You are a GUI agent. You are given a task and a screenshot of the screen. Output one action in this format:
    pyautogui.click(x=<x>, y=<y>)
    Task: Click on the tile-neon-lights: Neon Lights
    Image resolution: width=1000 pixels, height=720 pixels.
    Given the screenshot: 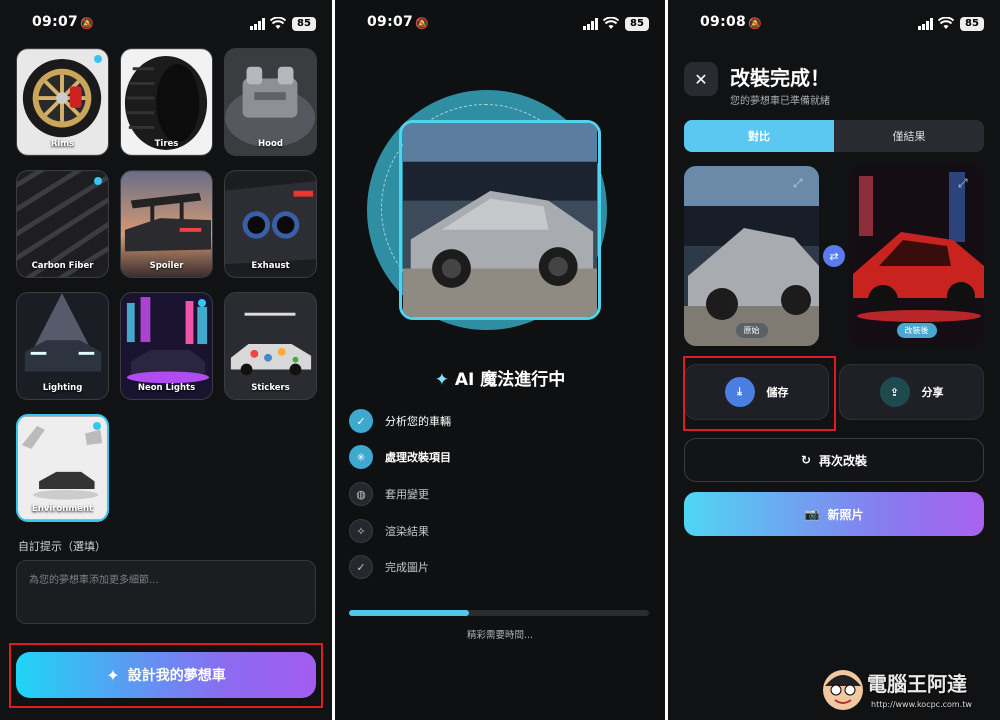 What is the action you would take?
    pyautogui.click(x=166, y=346)
    